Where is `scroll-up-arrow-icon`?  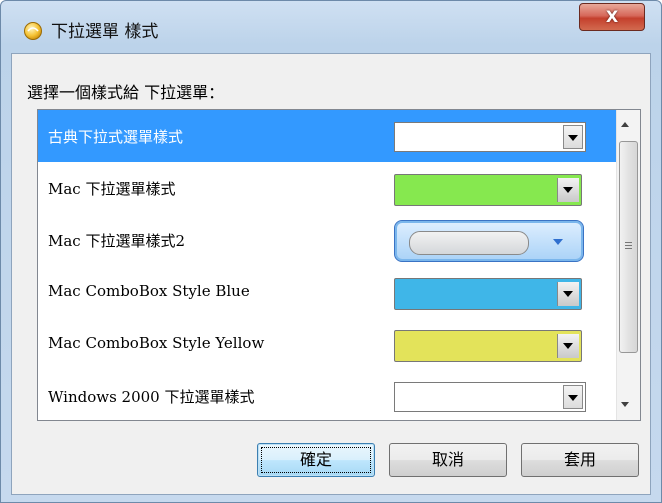 scroll-up-arrow-icon is located at coordinates (625, 124).